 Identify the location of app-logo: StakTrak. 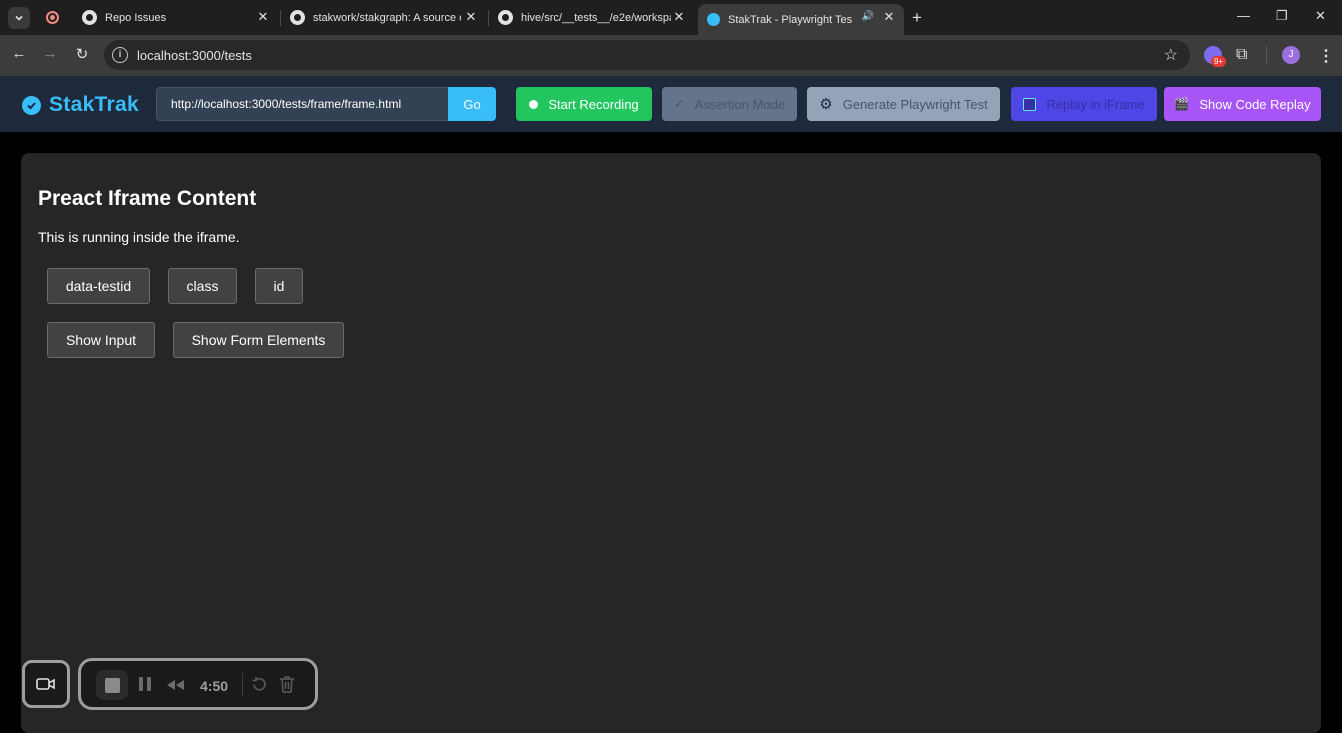
(80, 105).